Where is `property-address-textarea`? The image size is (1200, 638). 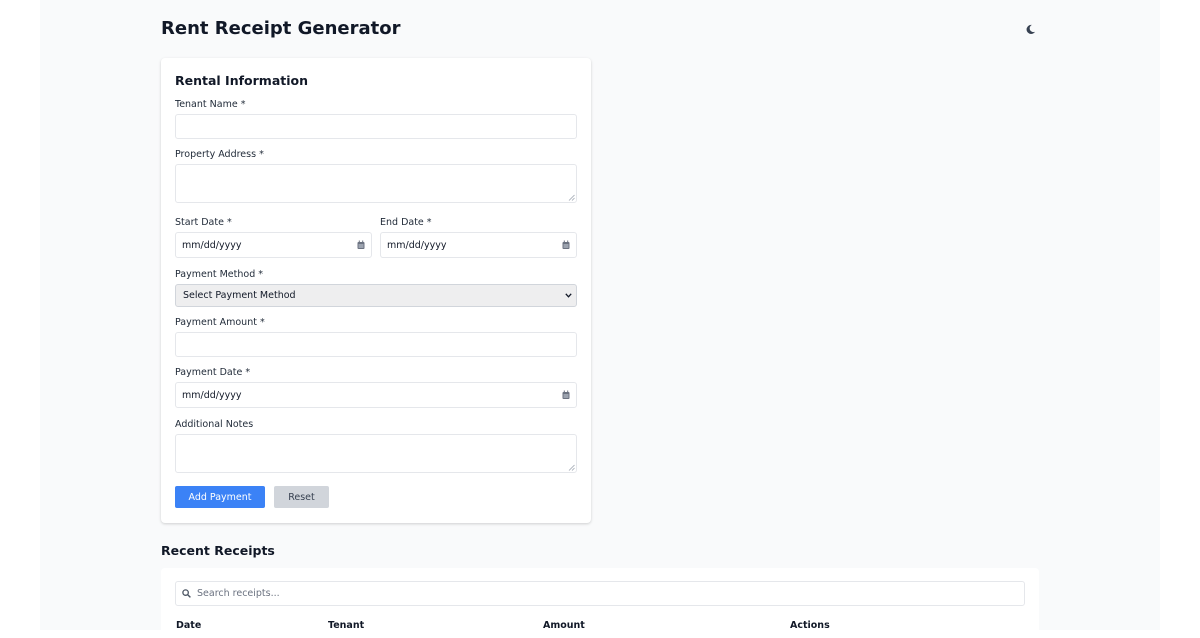
property-address-textarea is located at coordinates (376, 183).